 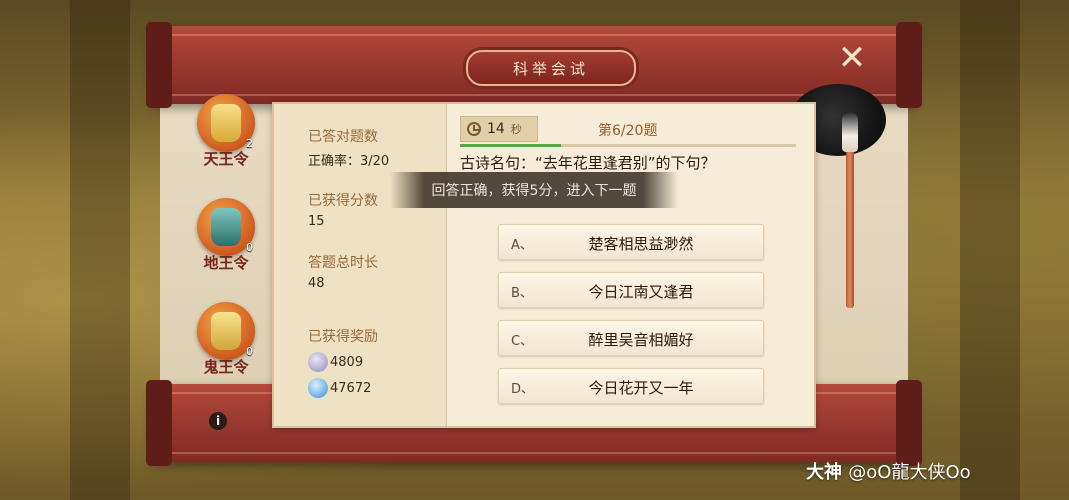 I want to click on page-title: 科举会试, so click(x=550, y=68).